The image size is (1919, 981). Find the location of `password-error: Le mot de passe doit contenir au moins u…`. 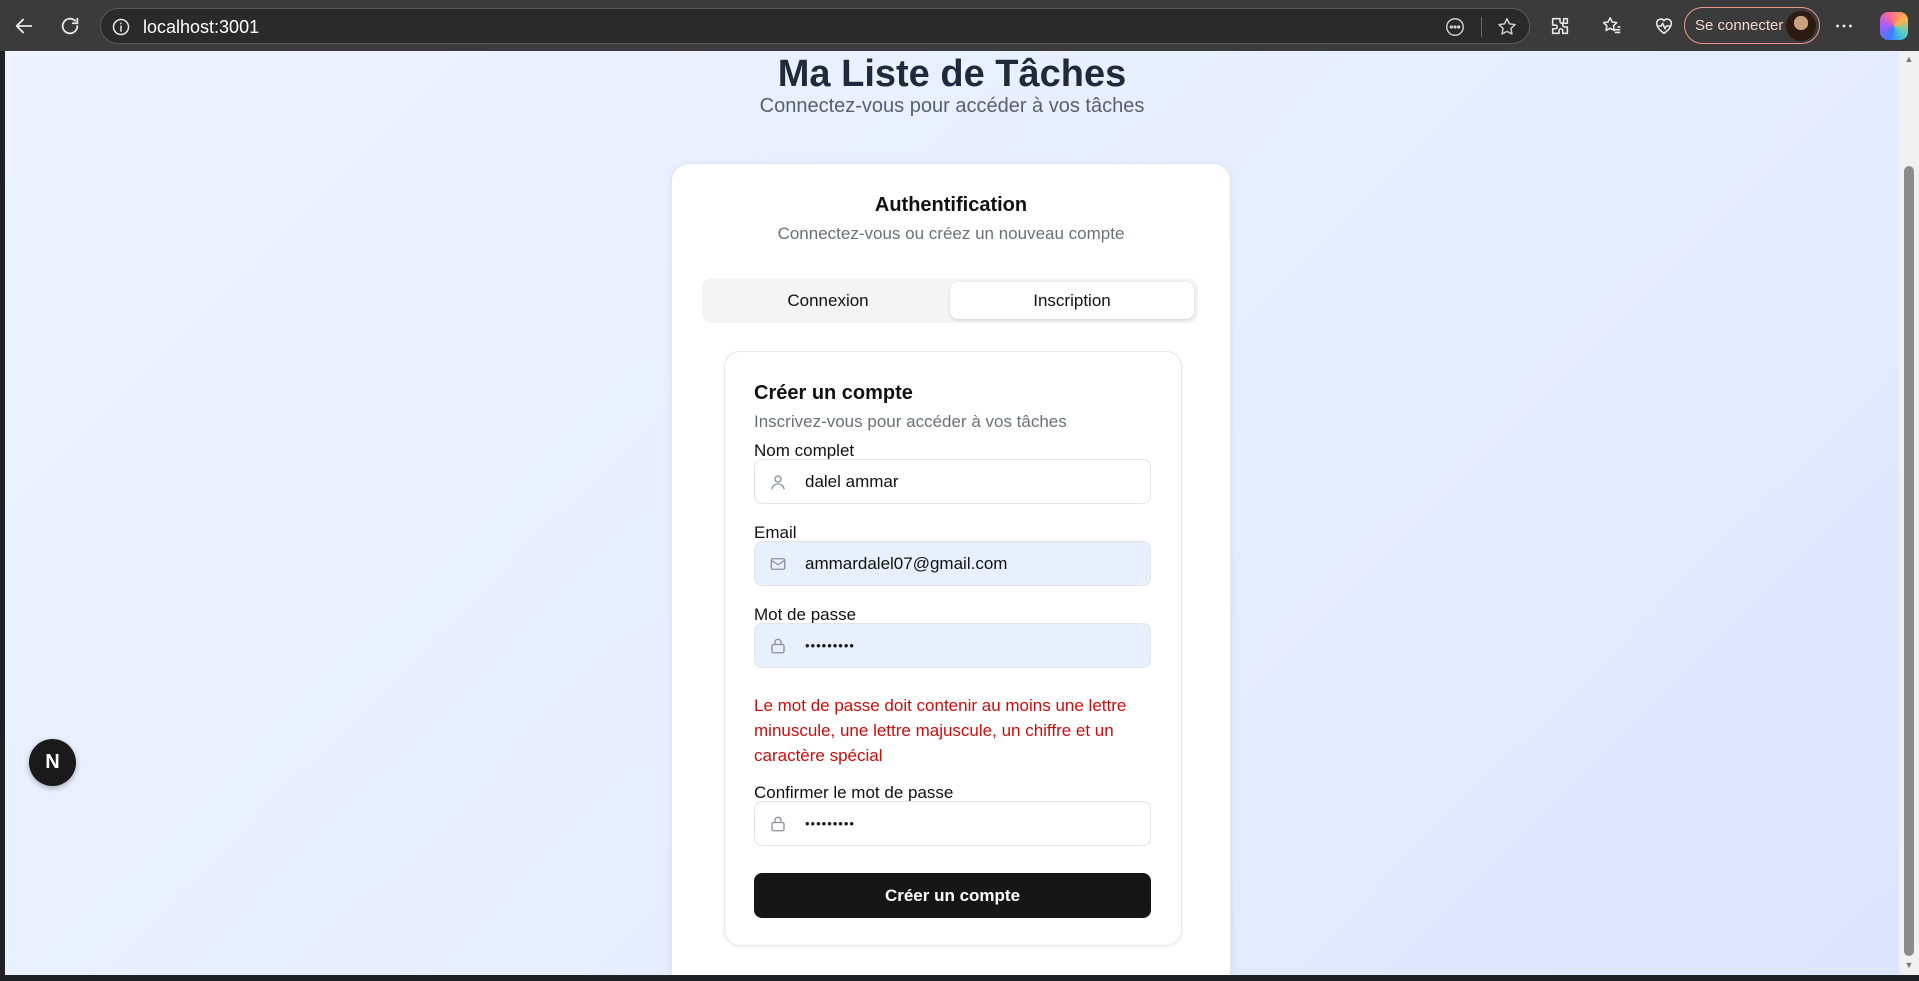

password-error: Le mot de passe doit contenir au moins u… is located at coordinates (940, 730).